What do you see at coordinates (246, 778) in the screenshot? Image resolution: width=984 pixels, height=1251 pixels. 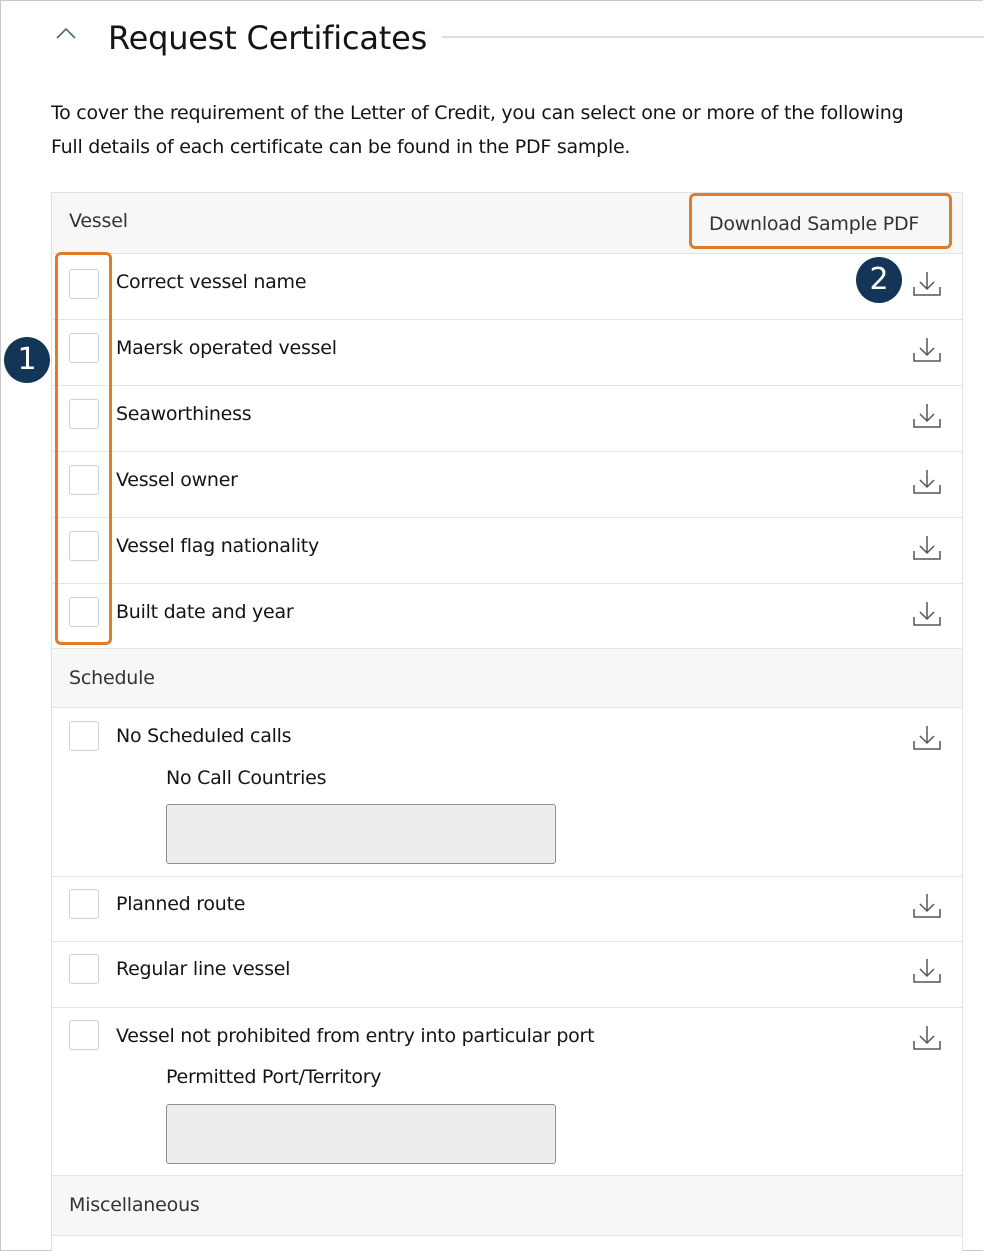 I see `no-call-countries-label: No Call Countries` at bounding box center [246, 778].